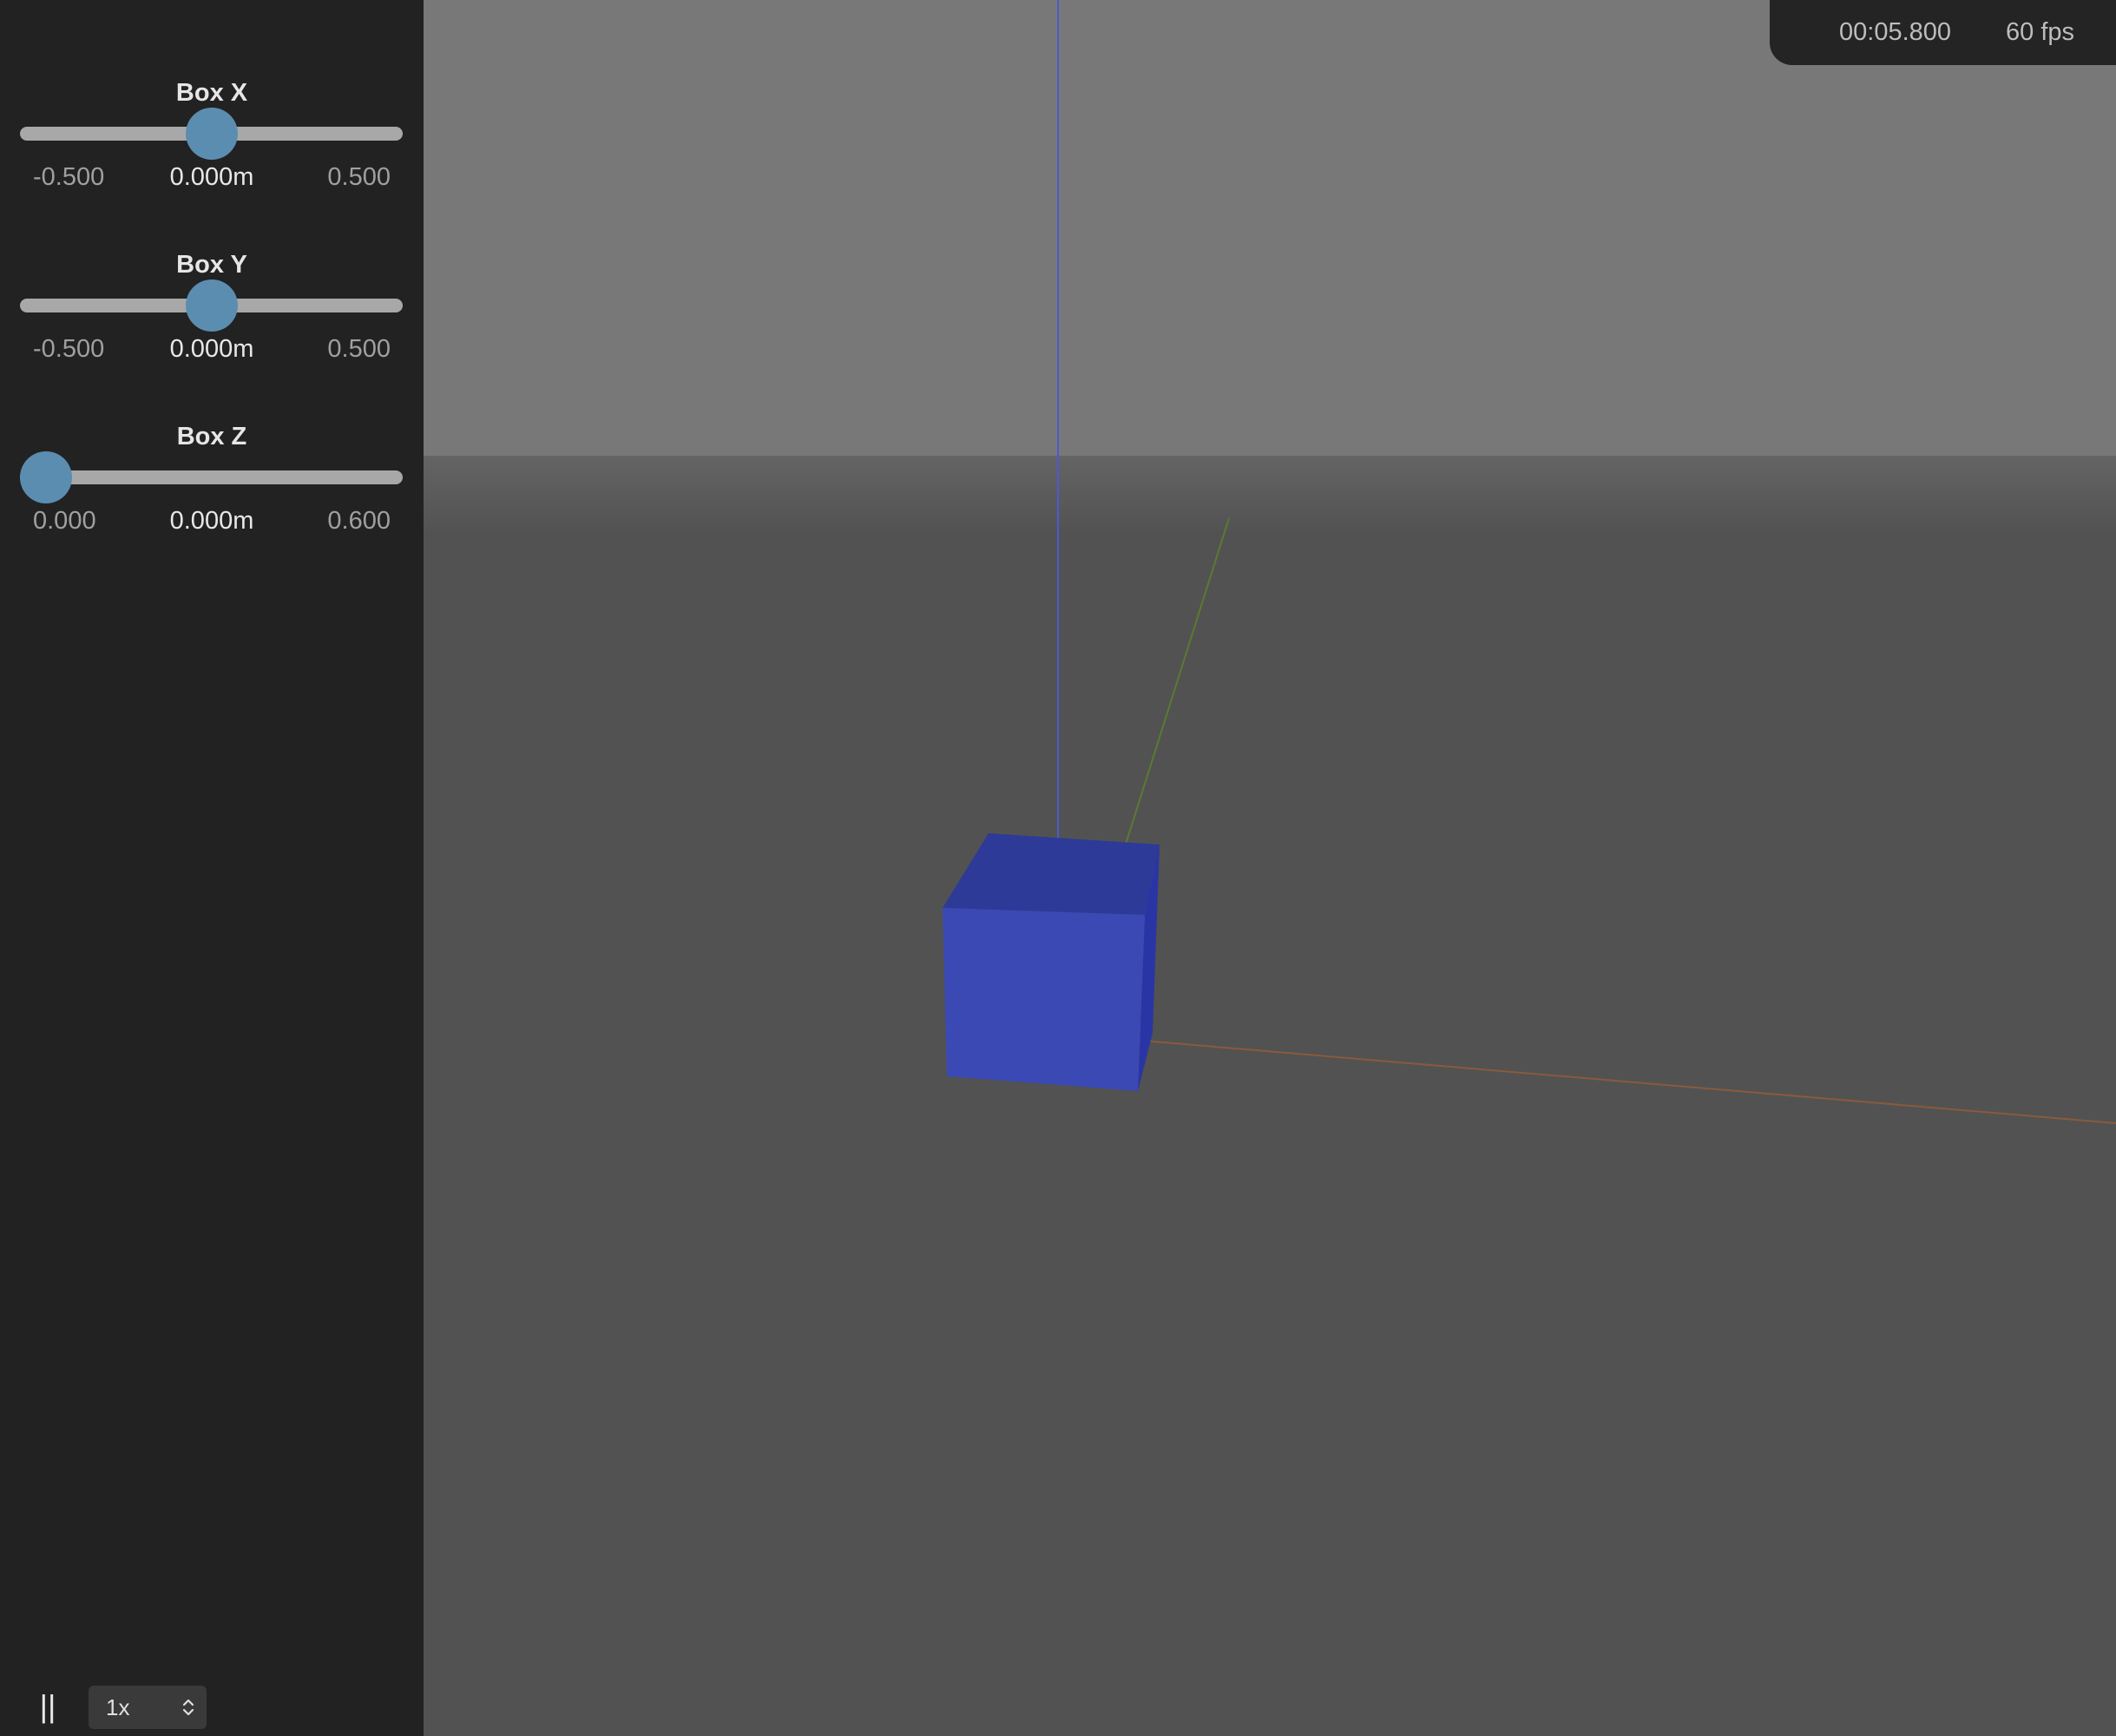 The image size is (2116, 1736). I want to click on box-x-slider-track, so click(211, 134).